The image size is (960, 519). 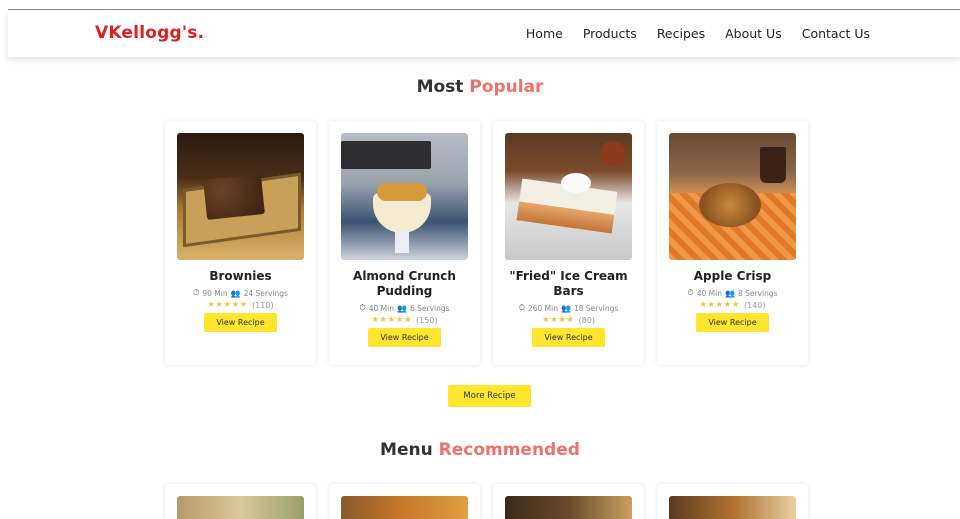 I want to click on recipe-rating: ★★★★★ (150), so click(x=404, y=320).